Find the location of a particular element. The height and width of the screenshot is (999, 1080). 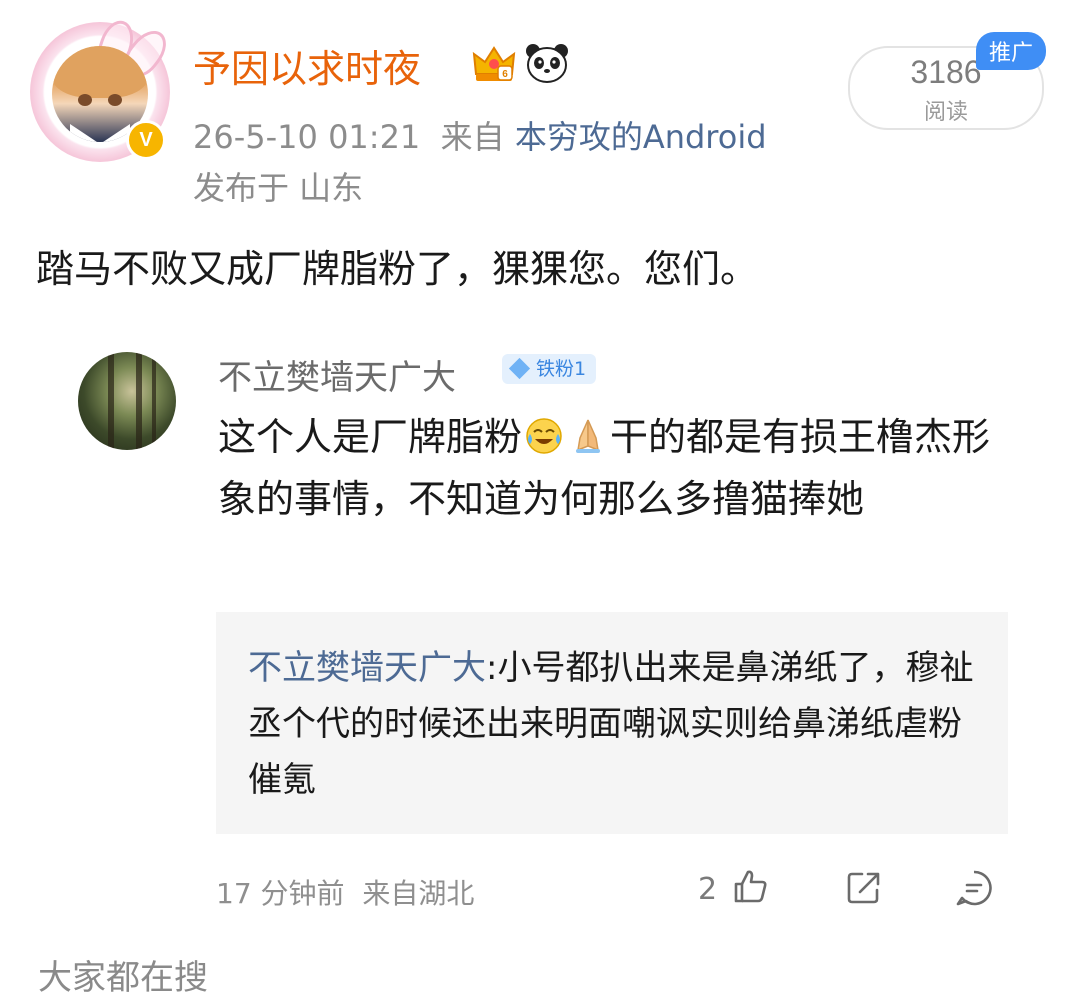

comment-time: 17 分钟前 is located at coordinates (280, 893).